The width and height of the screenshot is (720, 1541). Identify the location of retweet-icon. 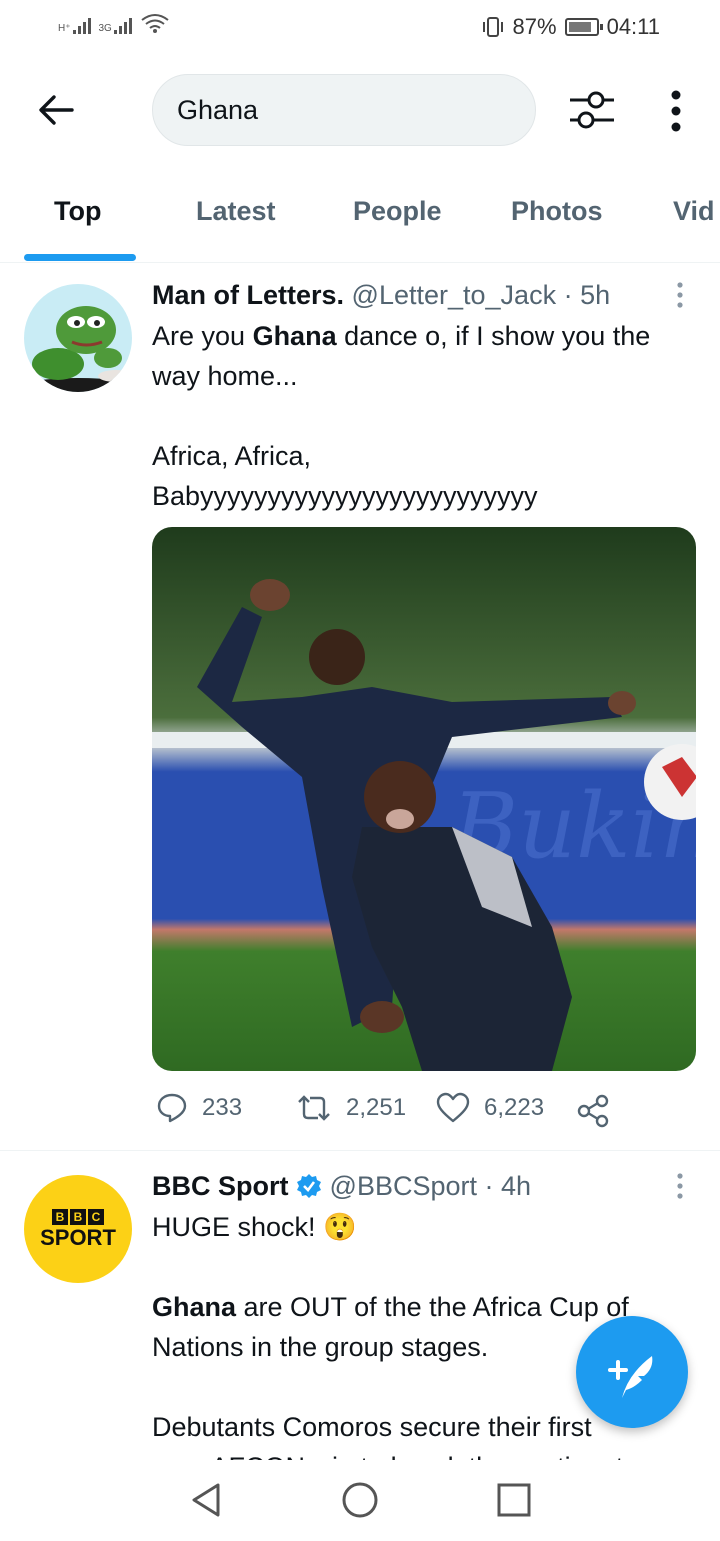
(314, 1108).